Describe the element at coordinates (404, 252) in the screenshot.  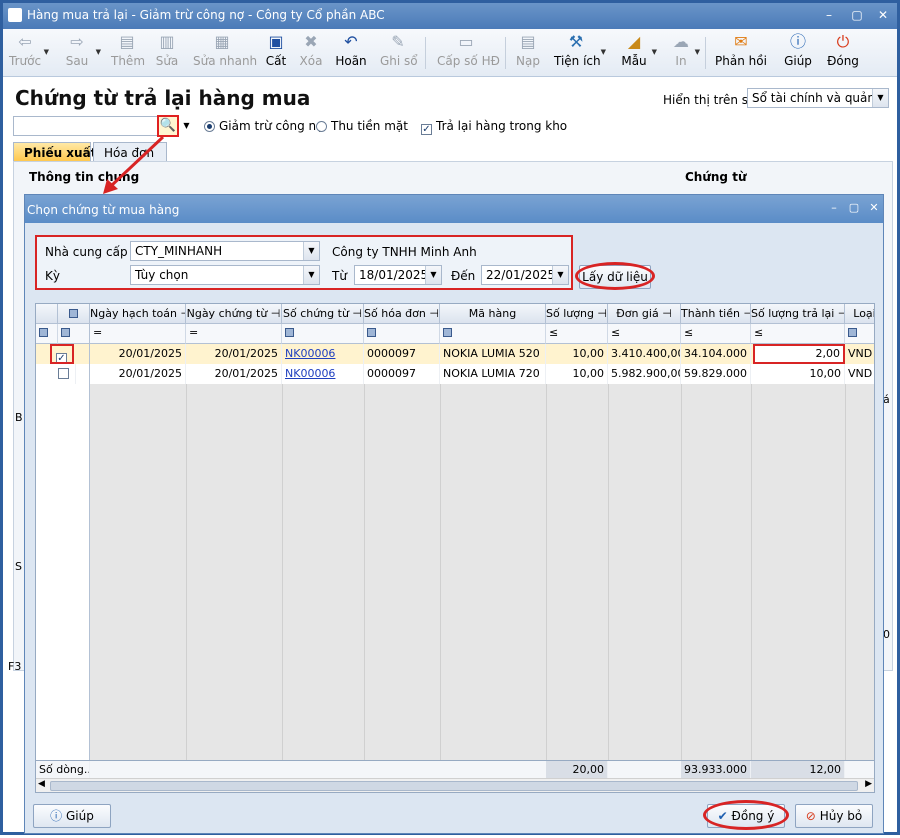
I see `supplier-name: Công ty TNHH Minh Anh` at that location.